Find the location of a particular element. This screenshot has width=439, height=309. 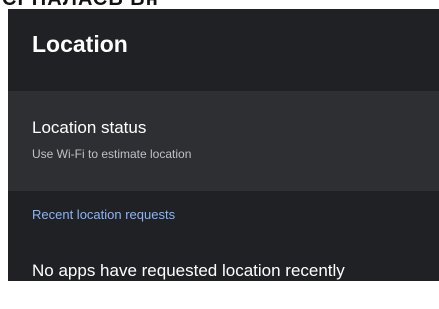

cropped-top-strip: СРНАЛАСЬ Вн is located at coordinates (219, 4).